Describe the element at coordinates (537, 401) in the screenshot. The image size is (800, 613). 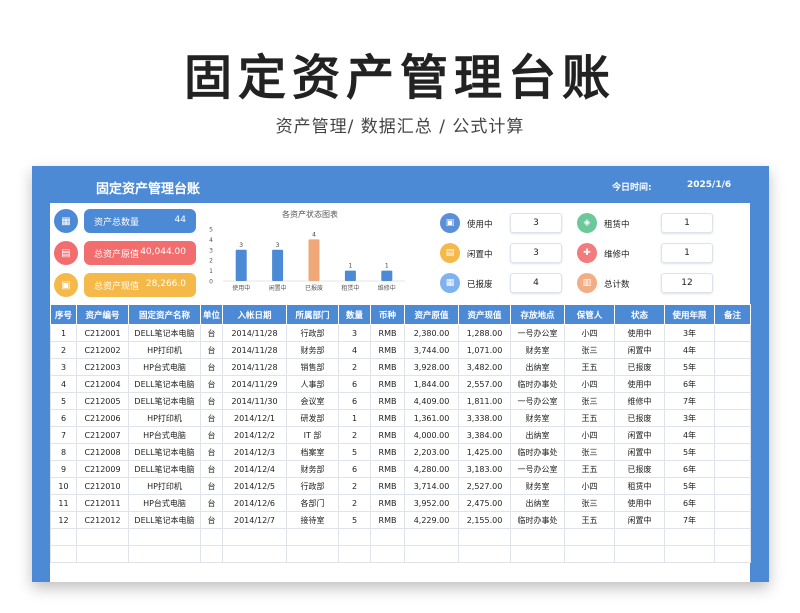
I see `table-cell: 一号办公室` at that location.